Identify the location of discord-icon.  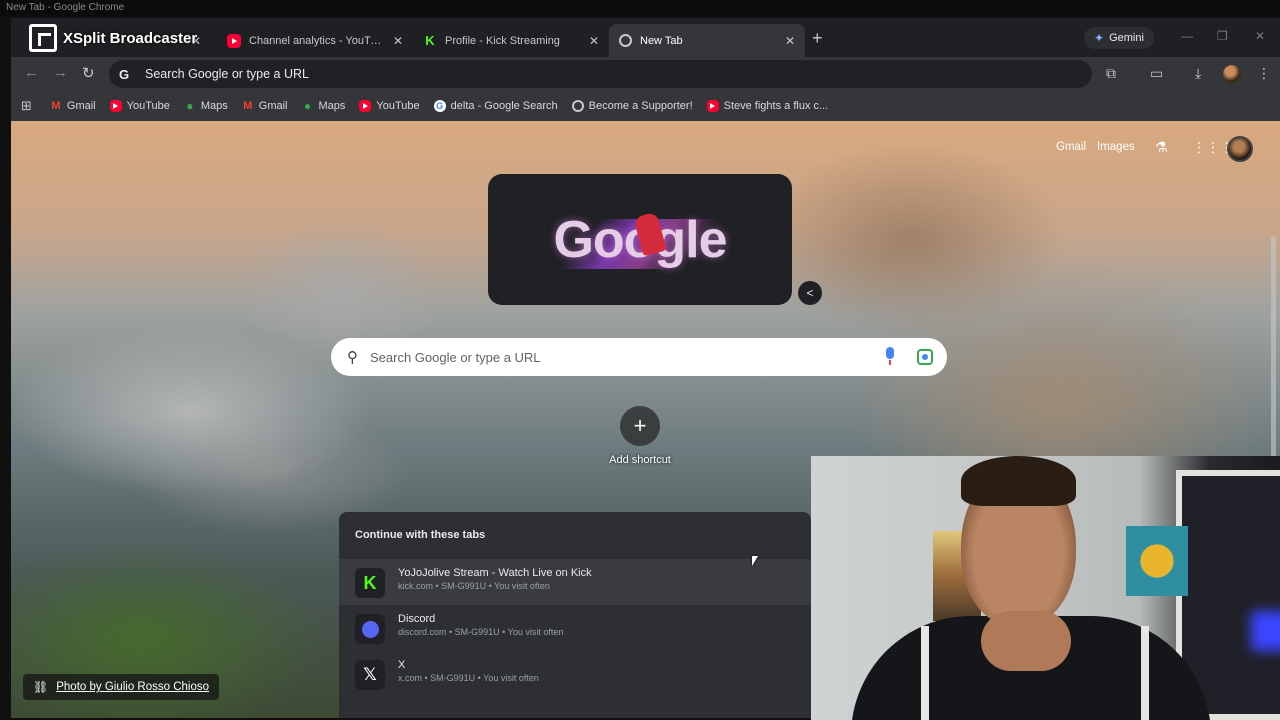
(370, 629).